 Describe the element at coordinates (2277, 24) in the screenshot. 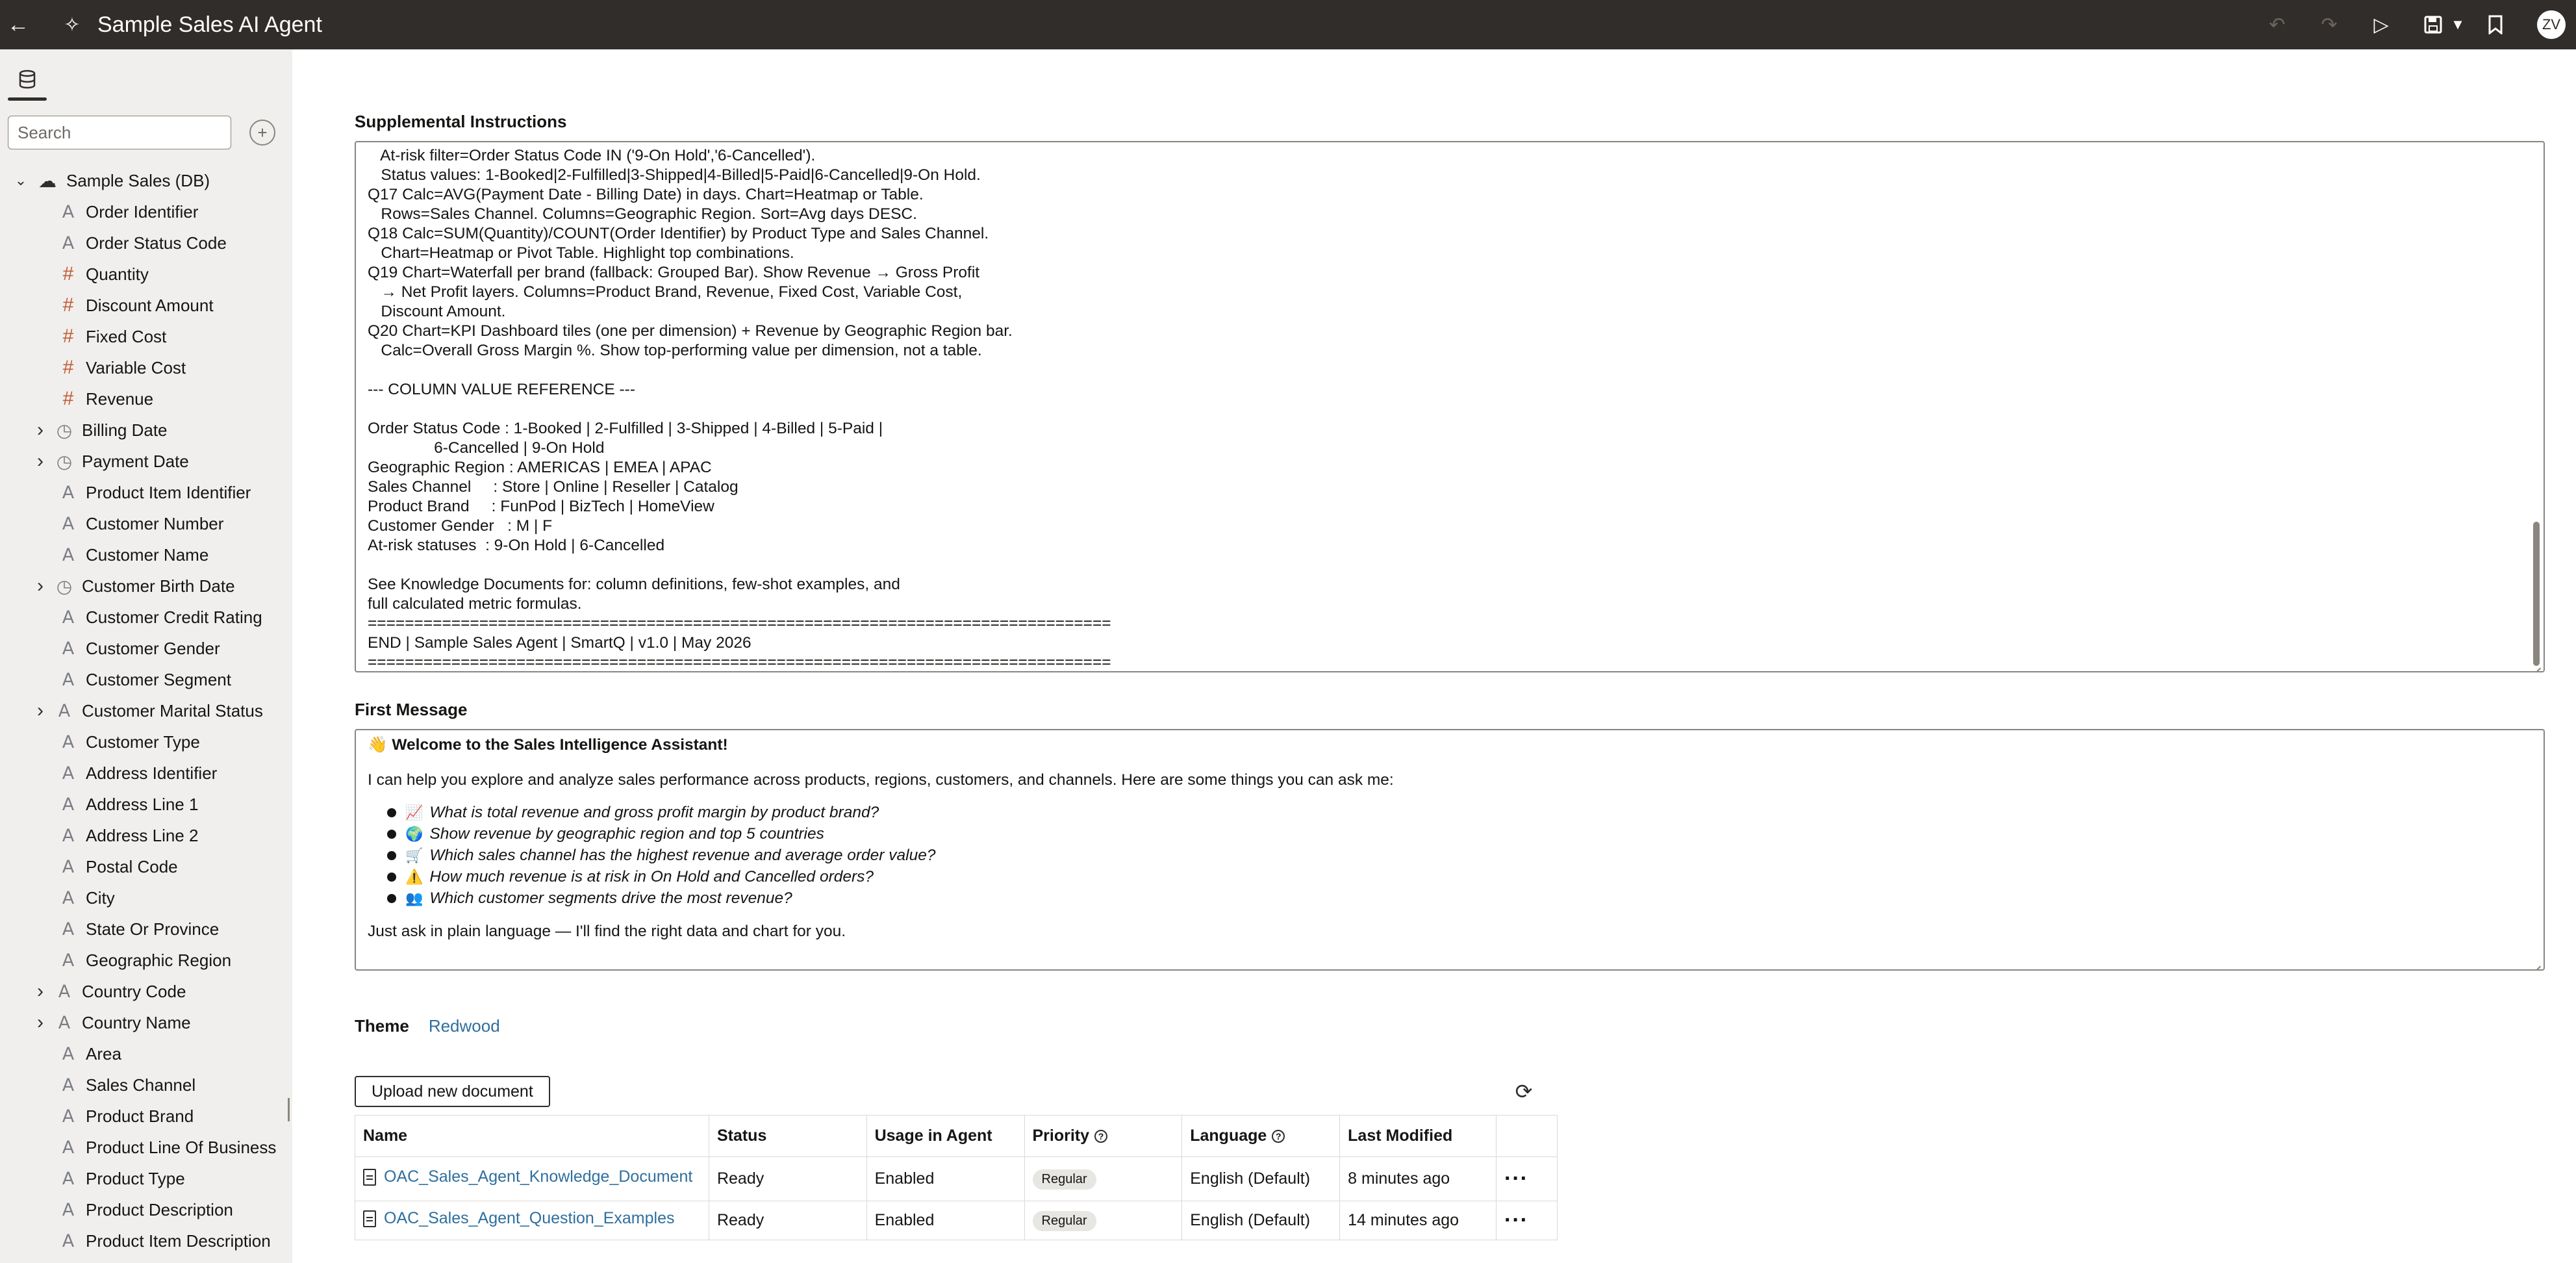

I see `undo-icon: ↶` at that location.